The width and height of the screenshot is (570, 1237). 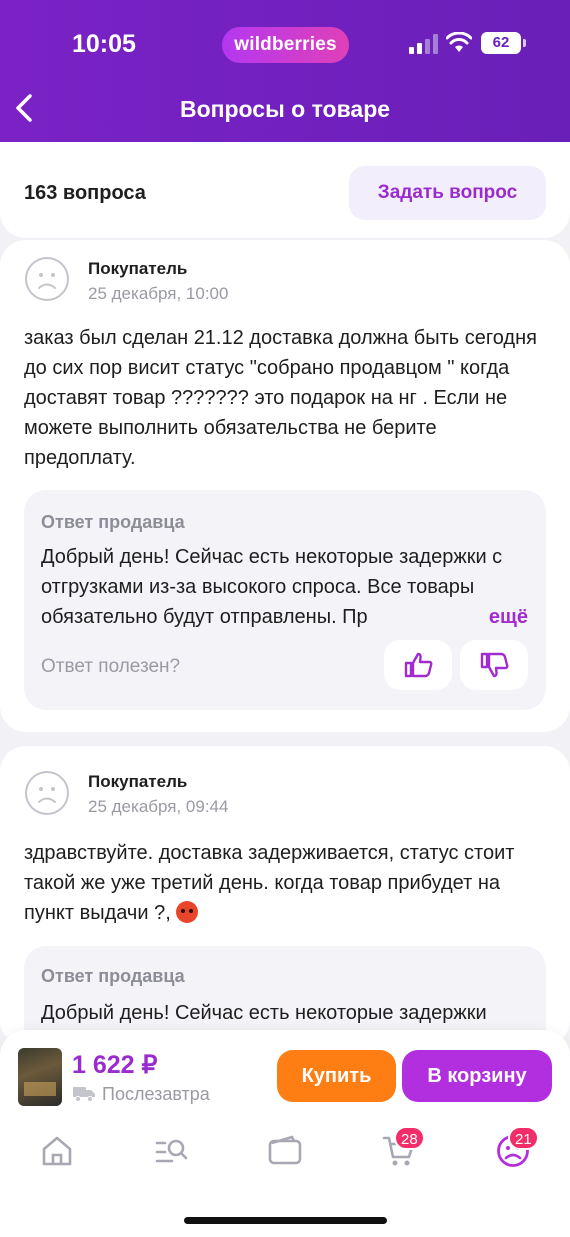 What do you see at coordinates (501, 43) in the screenshot?
I see `battery-indicator: 62` at bounding box center [501, 43].